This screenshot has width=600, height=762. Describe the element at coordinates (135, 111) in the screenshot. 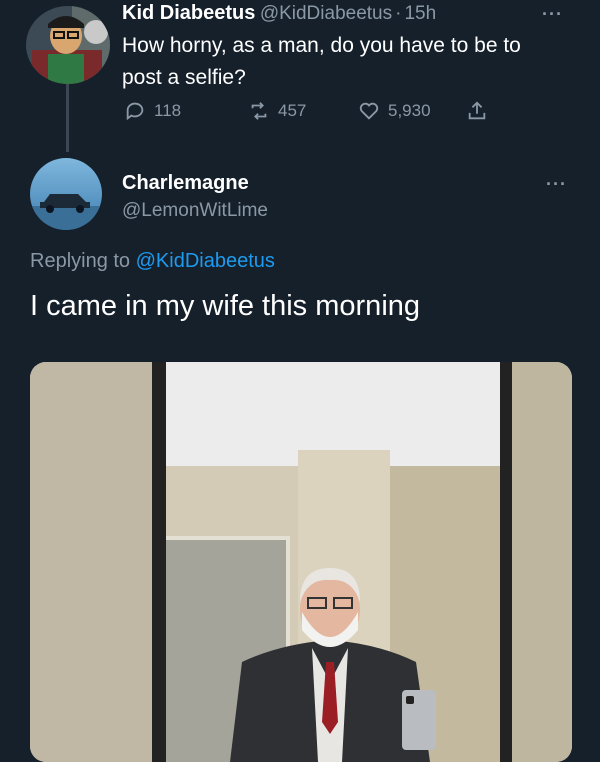

I see `reply-icon` at that location.